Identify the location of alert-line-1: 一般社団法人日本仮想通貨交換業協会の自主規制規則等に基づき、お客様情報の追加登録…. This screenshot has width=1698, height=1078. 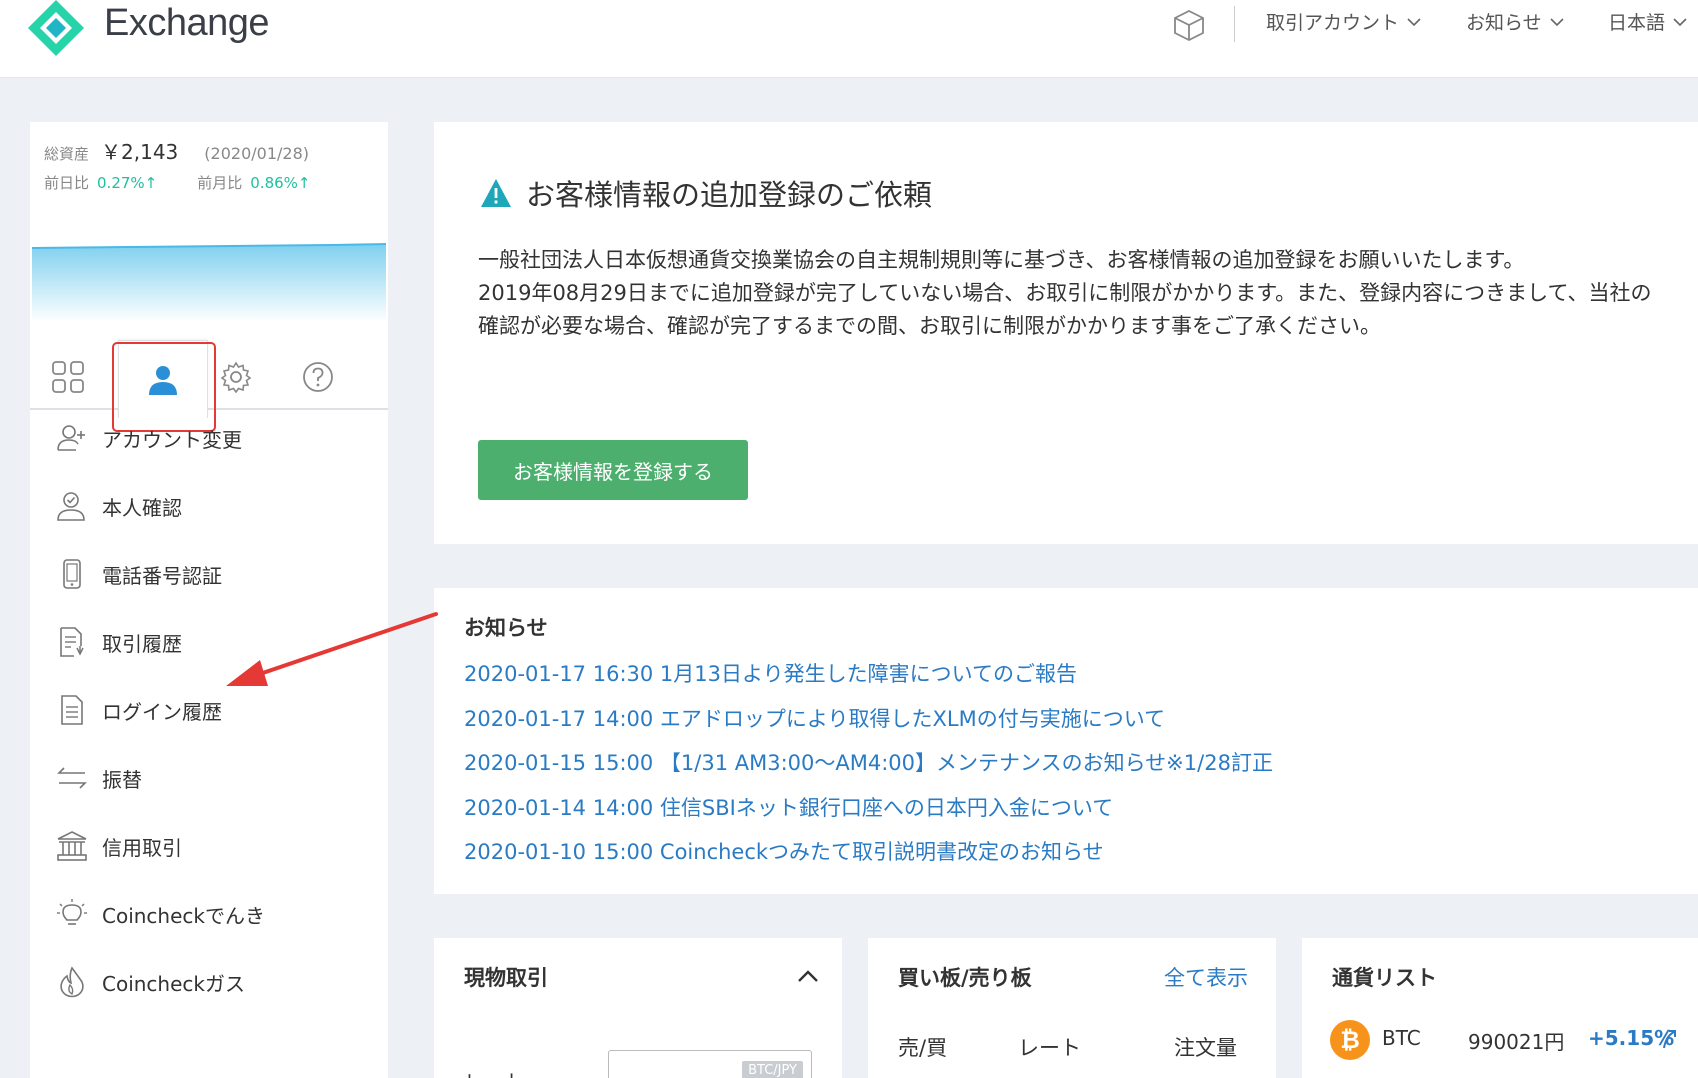
(1001, 260).